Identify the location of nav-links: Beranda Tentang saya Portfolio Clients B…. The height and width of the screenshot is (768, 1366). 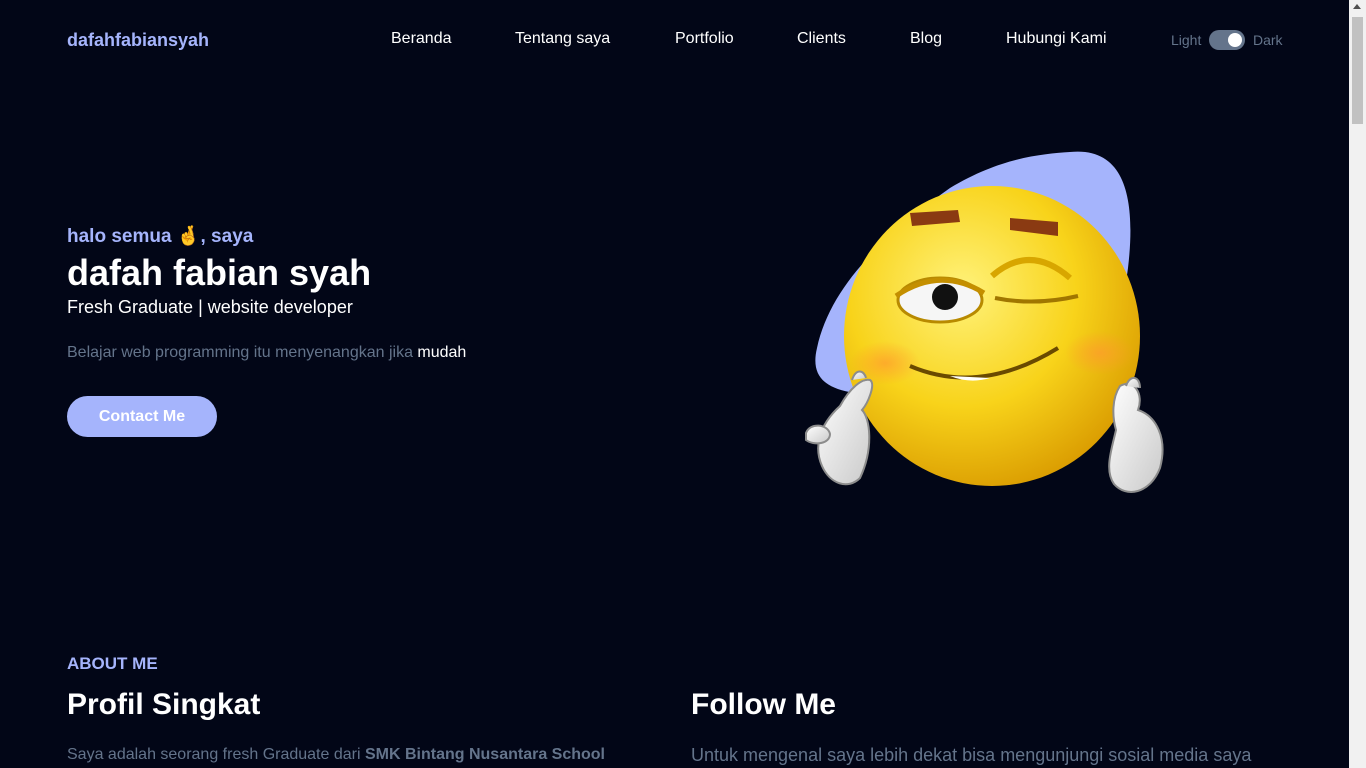
(674, 40).